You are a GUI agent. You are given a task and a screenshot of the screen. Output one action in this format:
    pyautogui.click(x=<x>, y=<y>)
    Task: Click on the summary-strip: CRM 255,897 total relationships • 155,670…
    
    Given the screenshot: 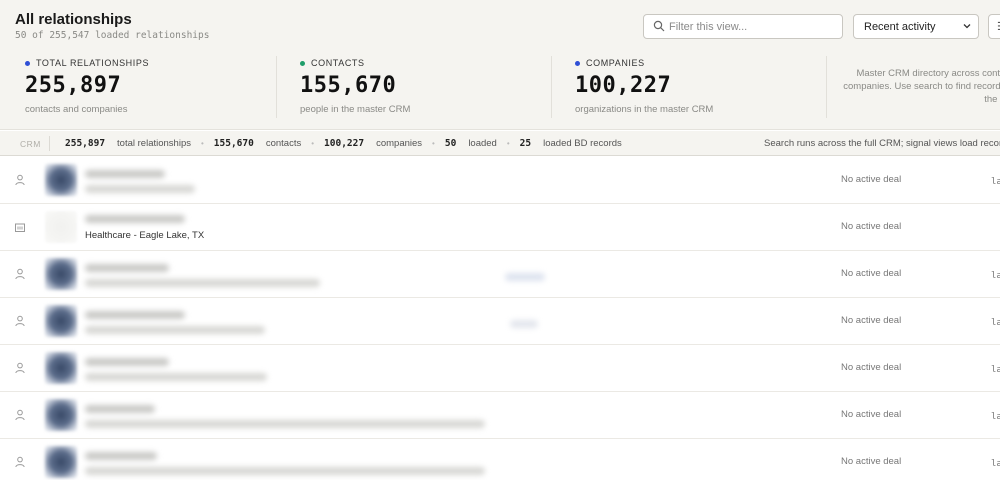 What is the action you would take?
    pyautogui.click(x=500, y=143)
    